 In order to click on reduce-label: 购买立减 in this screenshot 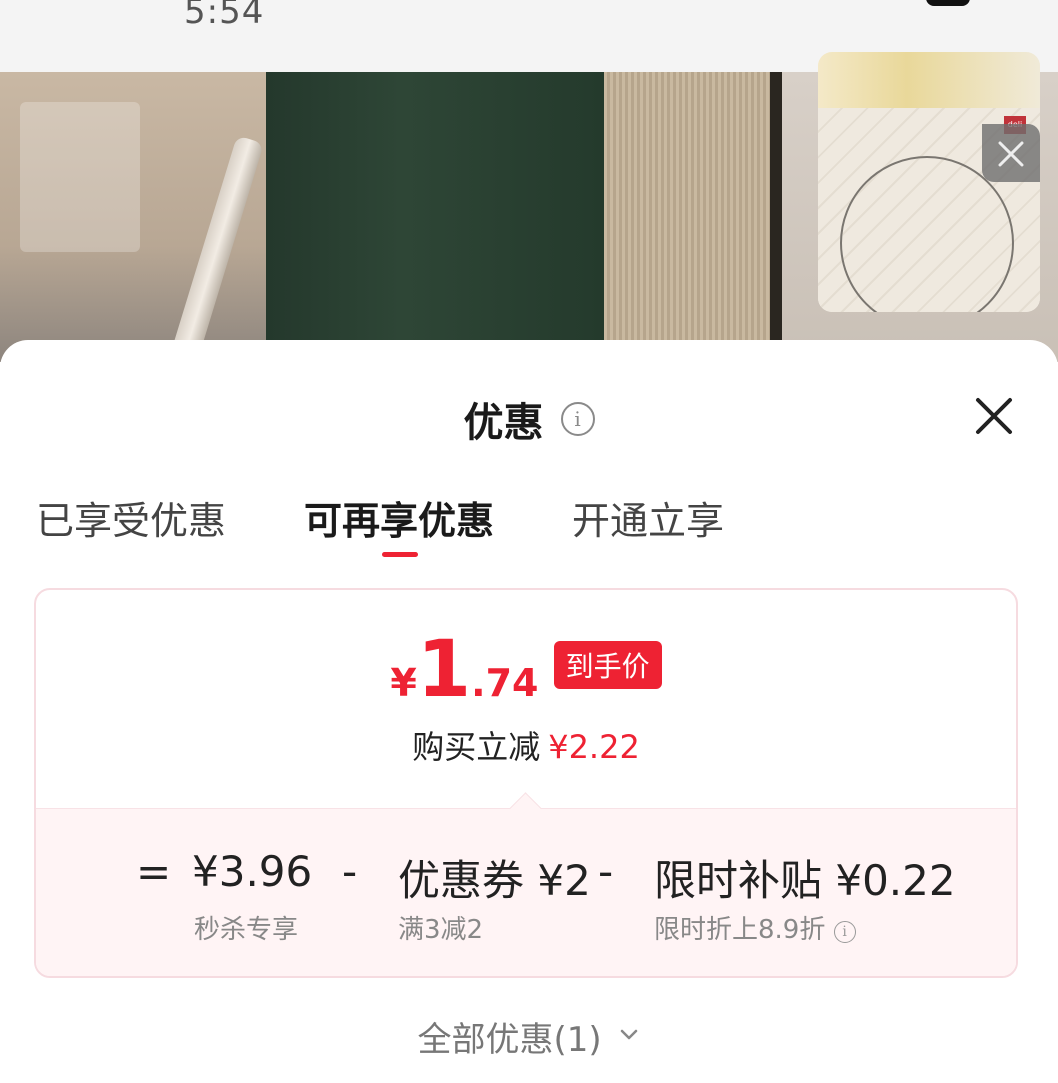, I will do `click(476, 747)`.